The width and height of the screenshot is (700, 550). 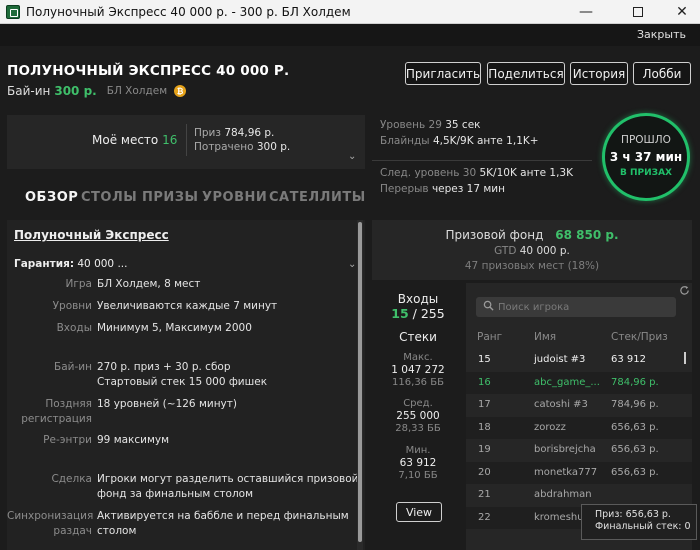 What do you see at coordinates (207, 133) in the screenshot?
I see `prize-label: Приз` at bounding box center [207, 133].